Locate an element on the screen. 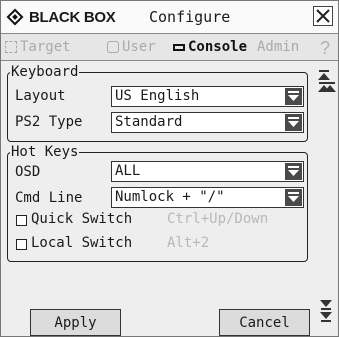 This screenshot has width=339, height=337. layout-label: Layout is located at coordinates (40, 96).